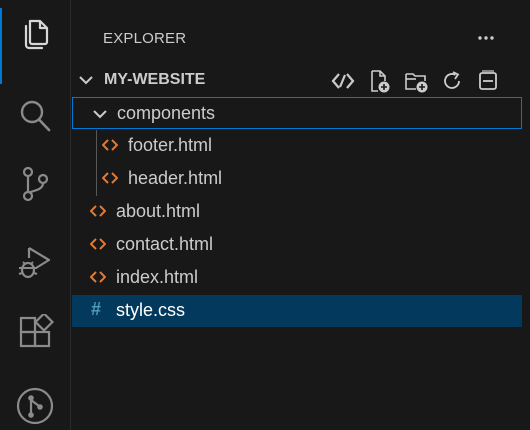  I want to click on source-control-activity-button, so click(35, 189).